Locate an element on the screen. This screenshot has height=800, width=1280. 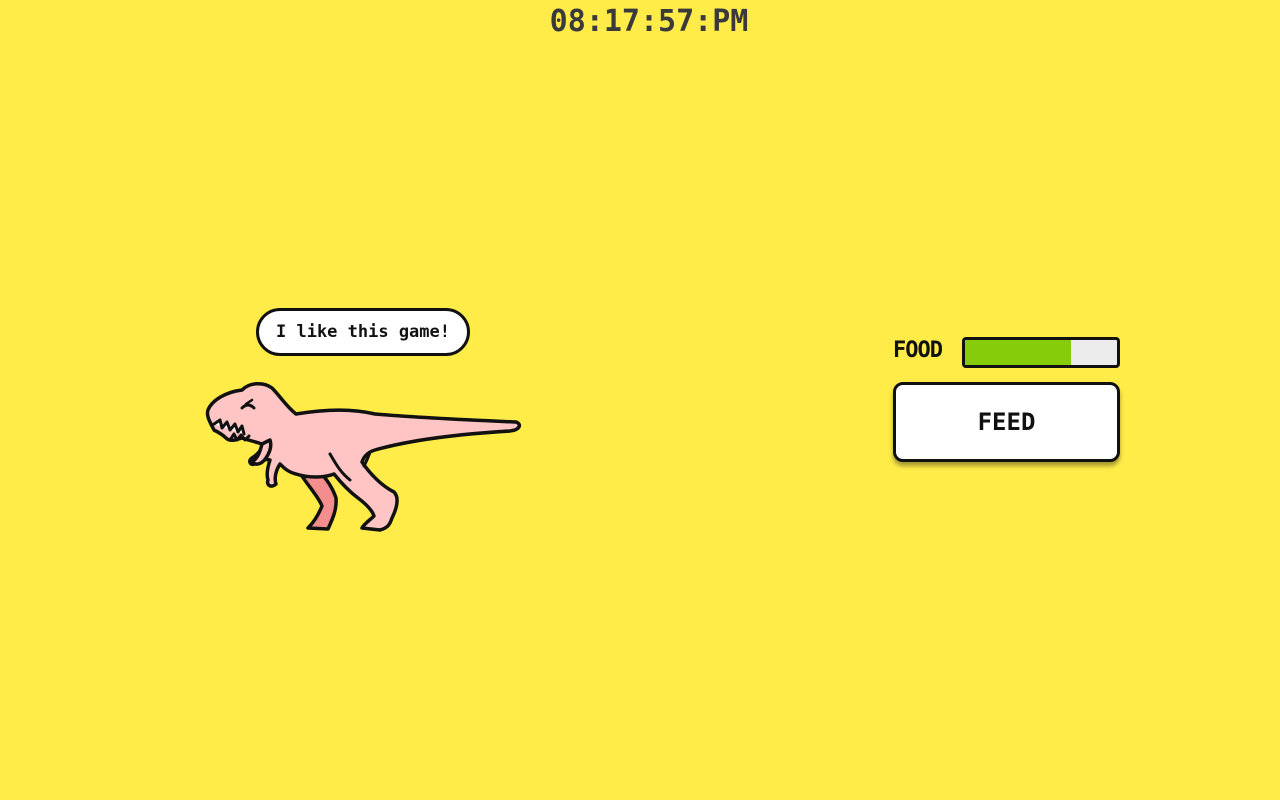
food-meter is located at coordinates (1041, 352).